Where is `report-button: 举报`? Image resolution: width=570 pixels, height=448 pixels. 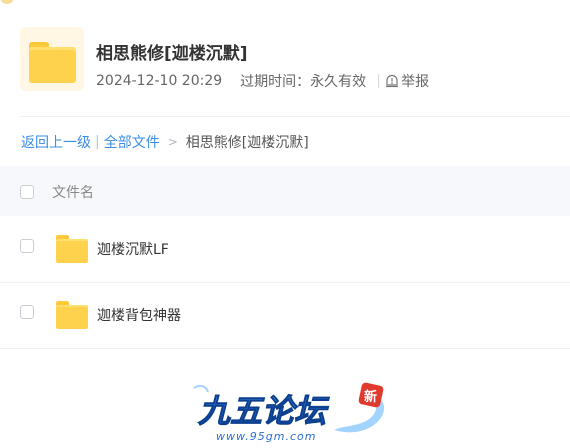 report-button: 举报 is located at coordinates (407, 81).